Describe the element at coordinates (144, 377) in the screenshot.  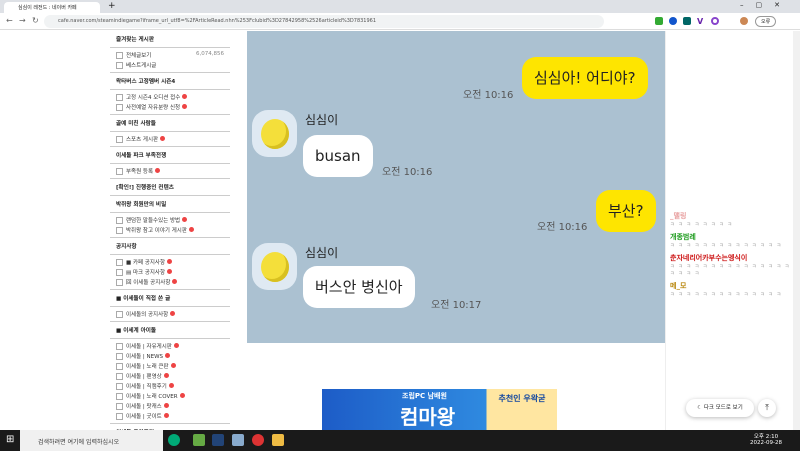
I see `sidebar-item-label: 이세돌 | 팬영상` at that location.